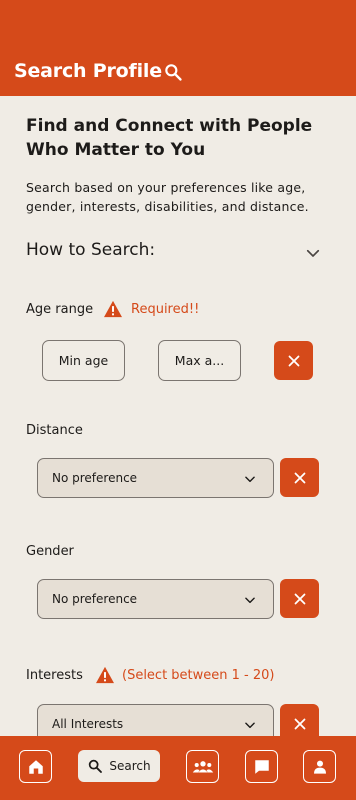 This screenshot has width=356, height=800. Describe the element at coordinates (54, 430) in the screenshot. I see `distance-label: Distance` at that location.